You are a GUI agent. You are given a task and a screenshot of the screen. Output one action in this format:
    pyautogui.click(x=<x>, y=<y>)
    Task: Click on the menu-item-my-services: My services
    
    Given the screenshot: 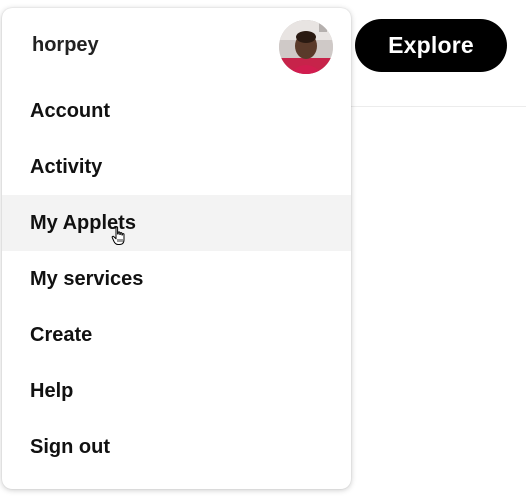 What is the action you would take?
    pyautogui.click(x=176, y=279)
    